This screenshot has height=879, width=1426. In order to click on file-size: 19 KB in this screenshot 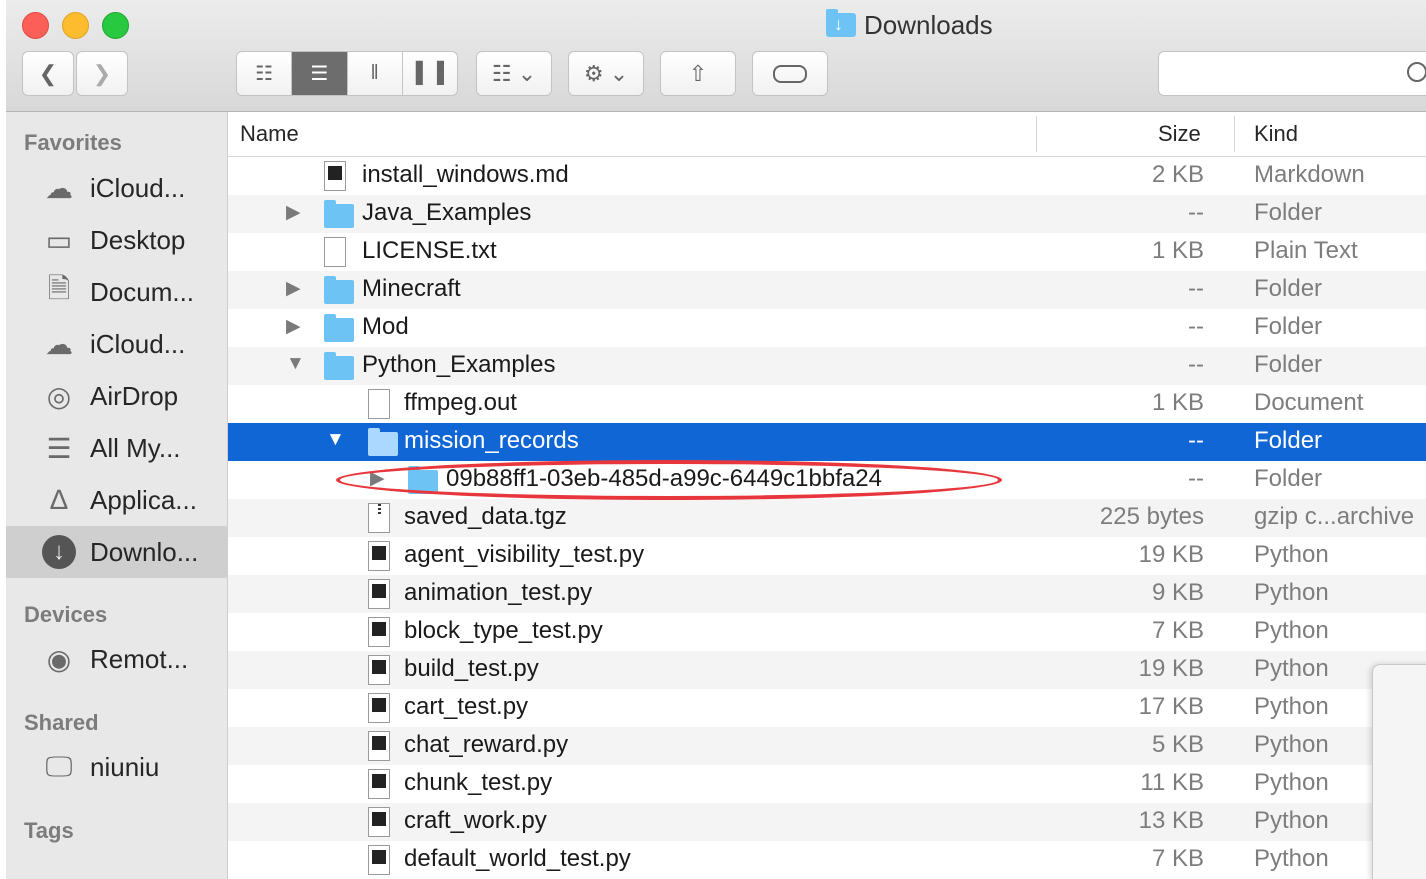, I will do `click(1171, 668)`.